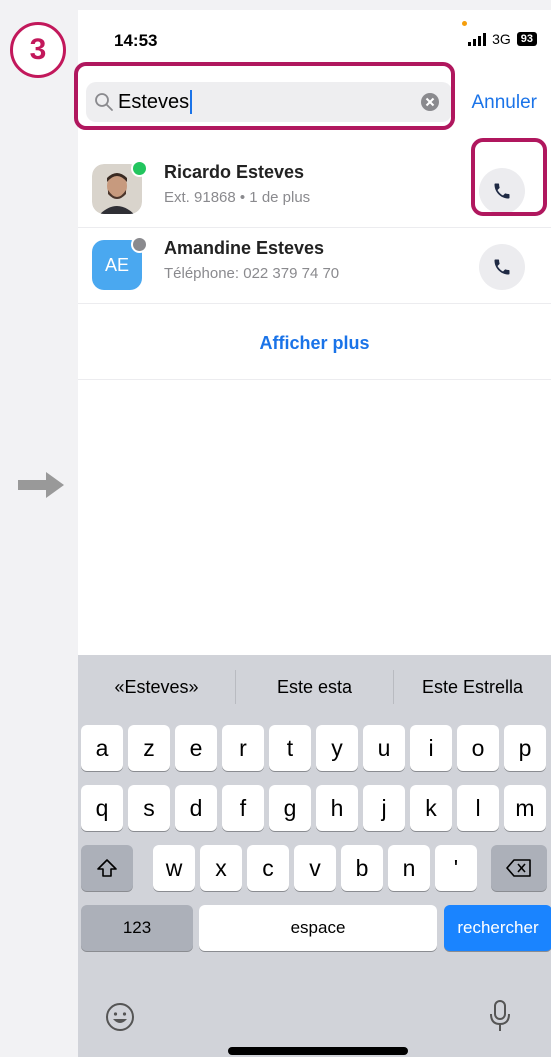 This screenshot has width=551, height=1057. What do you see at coordinates (268, 868) in the screenshot?
I see `key-c: c` at bounding box center [268, 868].